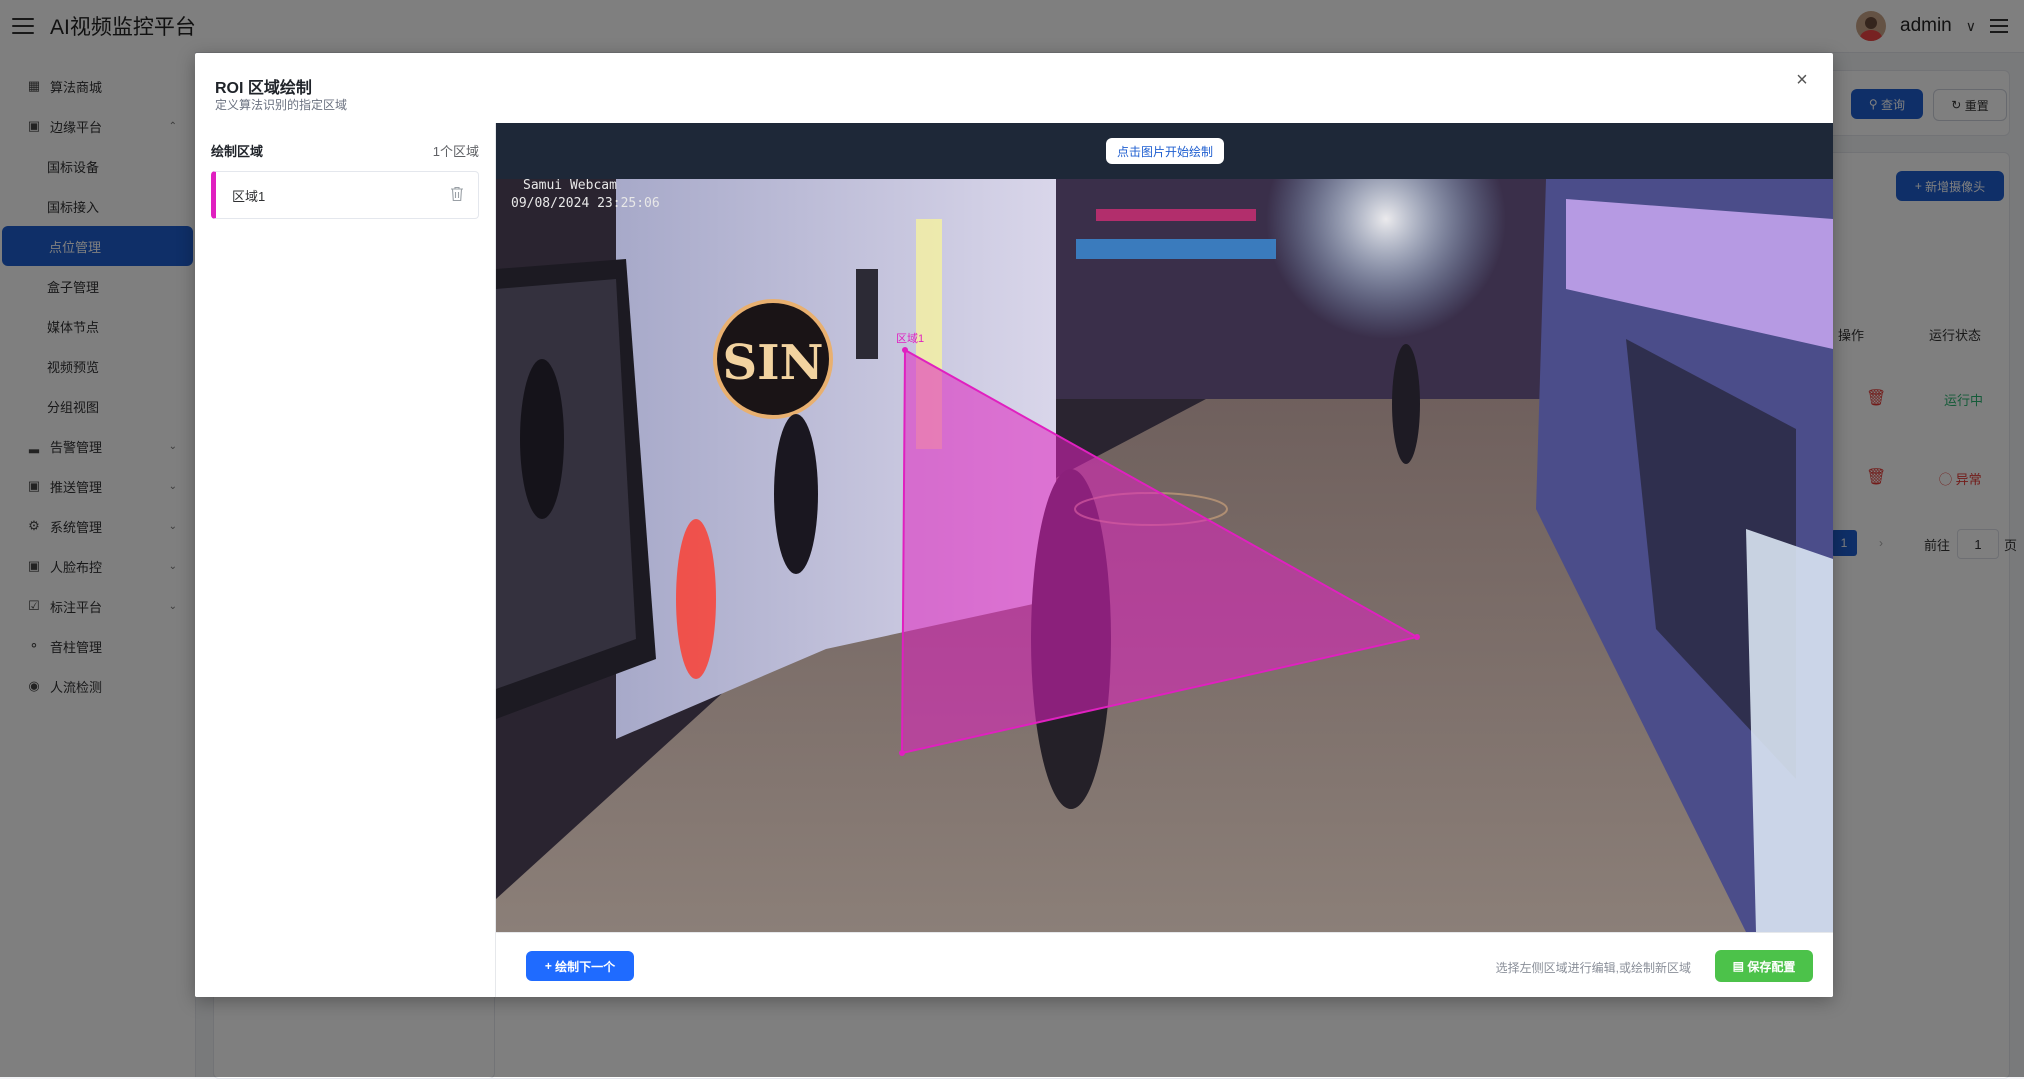  Describe the element at coordinates (263, 88) in the screenshot. I see `dialog-title: ROI 区域绘制` at that location.